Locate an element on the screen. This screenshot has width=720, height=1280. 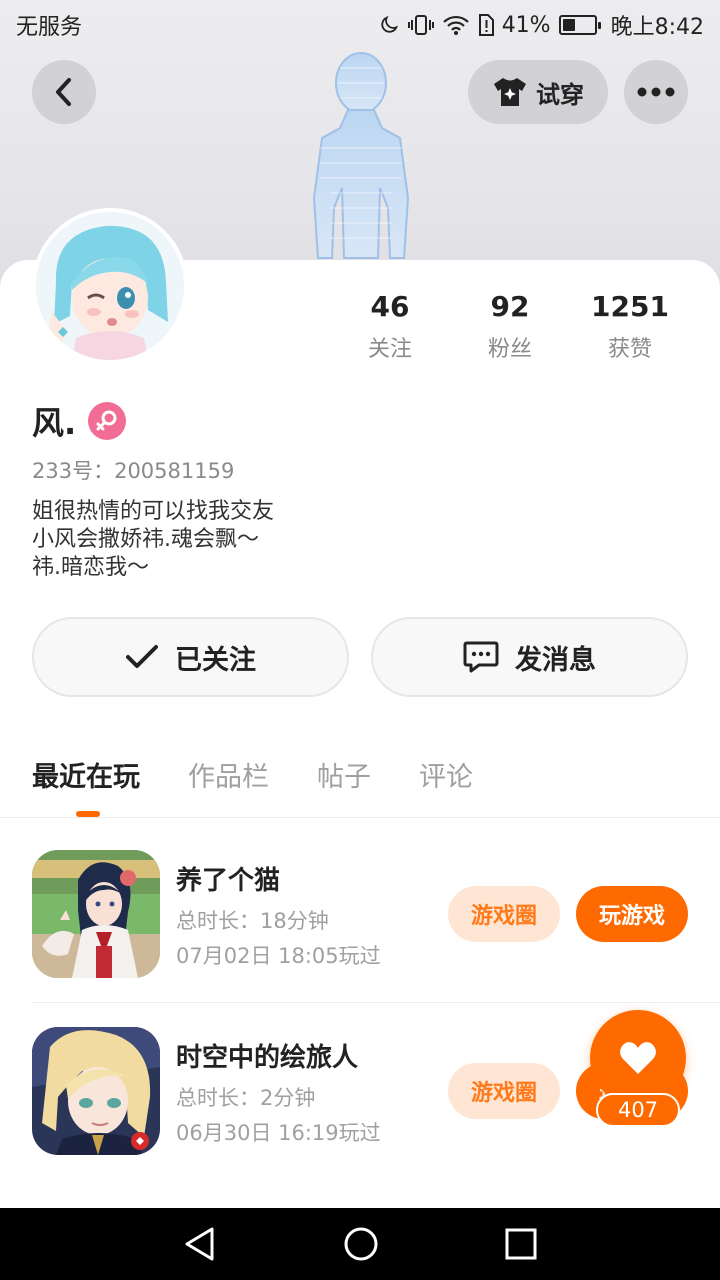
followed-button: 已关注 is located at coordinates (190, 657).